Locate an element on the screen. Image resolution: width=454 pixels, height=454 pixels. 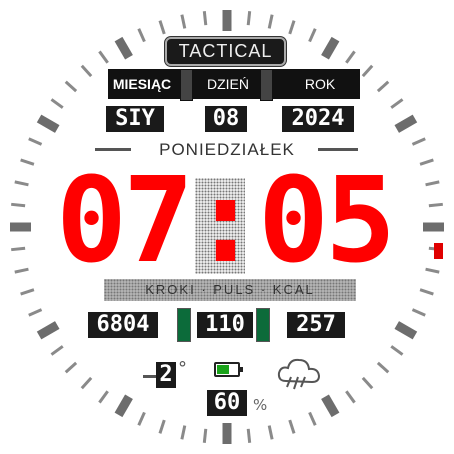
battery-icon is located at coordinates (228, 369).